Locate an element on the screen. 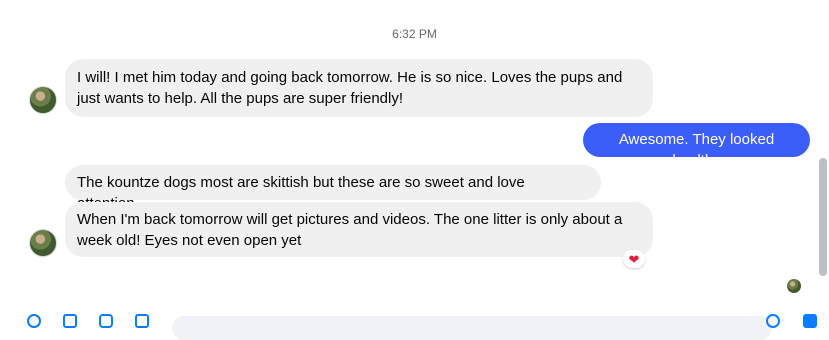 Image resolution: width=829 pixels, height=340 pixels. seen-avatar is located at coordinates (794, 286).